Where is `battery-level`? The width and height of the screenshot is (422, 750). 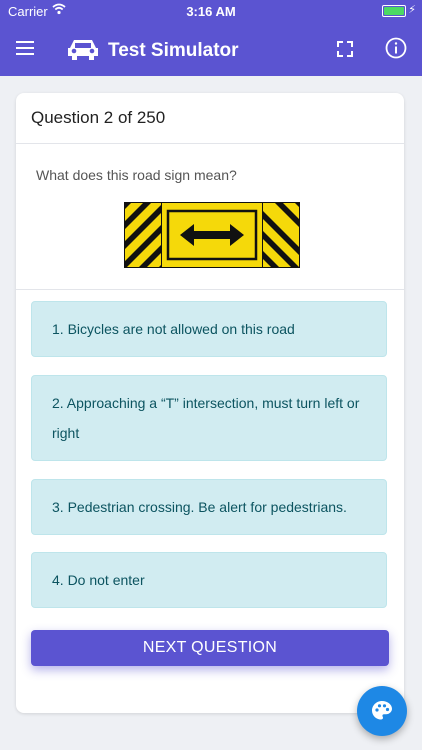
battery-level is located at coordinates (394, 11).